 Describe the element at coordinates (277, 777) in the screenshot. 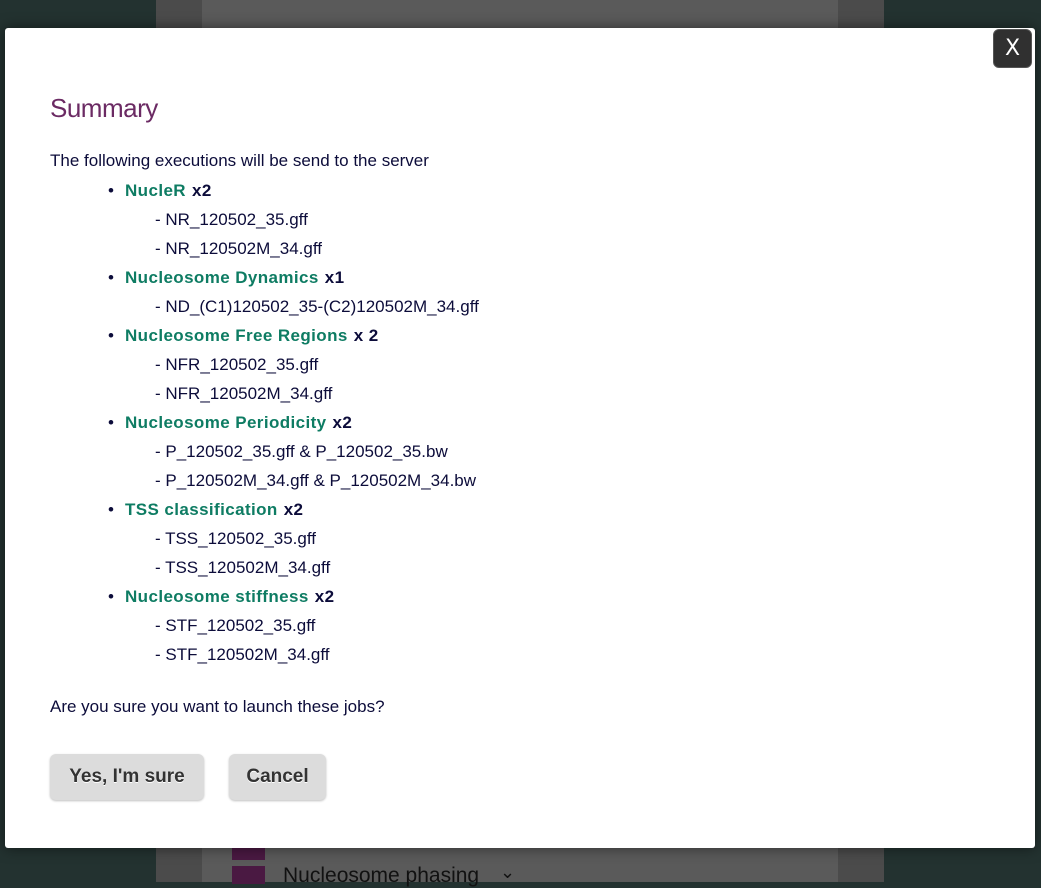

I see `cancel-button: Cancel` at that location.